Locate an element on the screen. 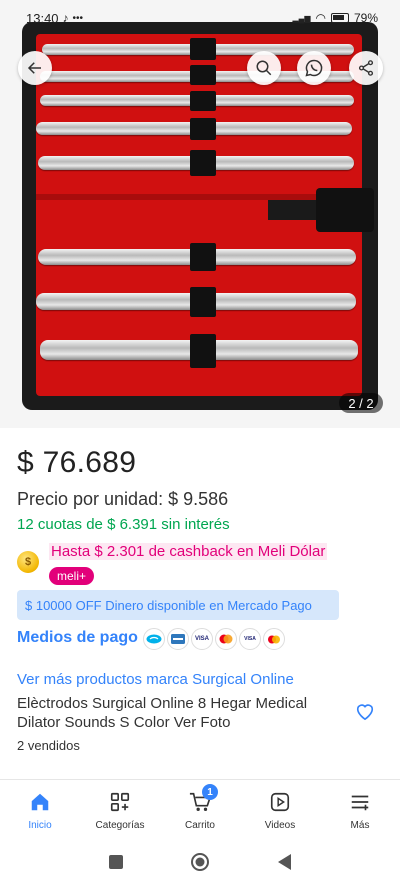 This screenshot has width=400, height=889. system-home-icon is located at coordinates (200, 861).